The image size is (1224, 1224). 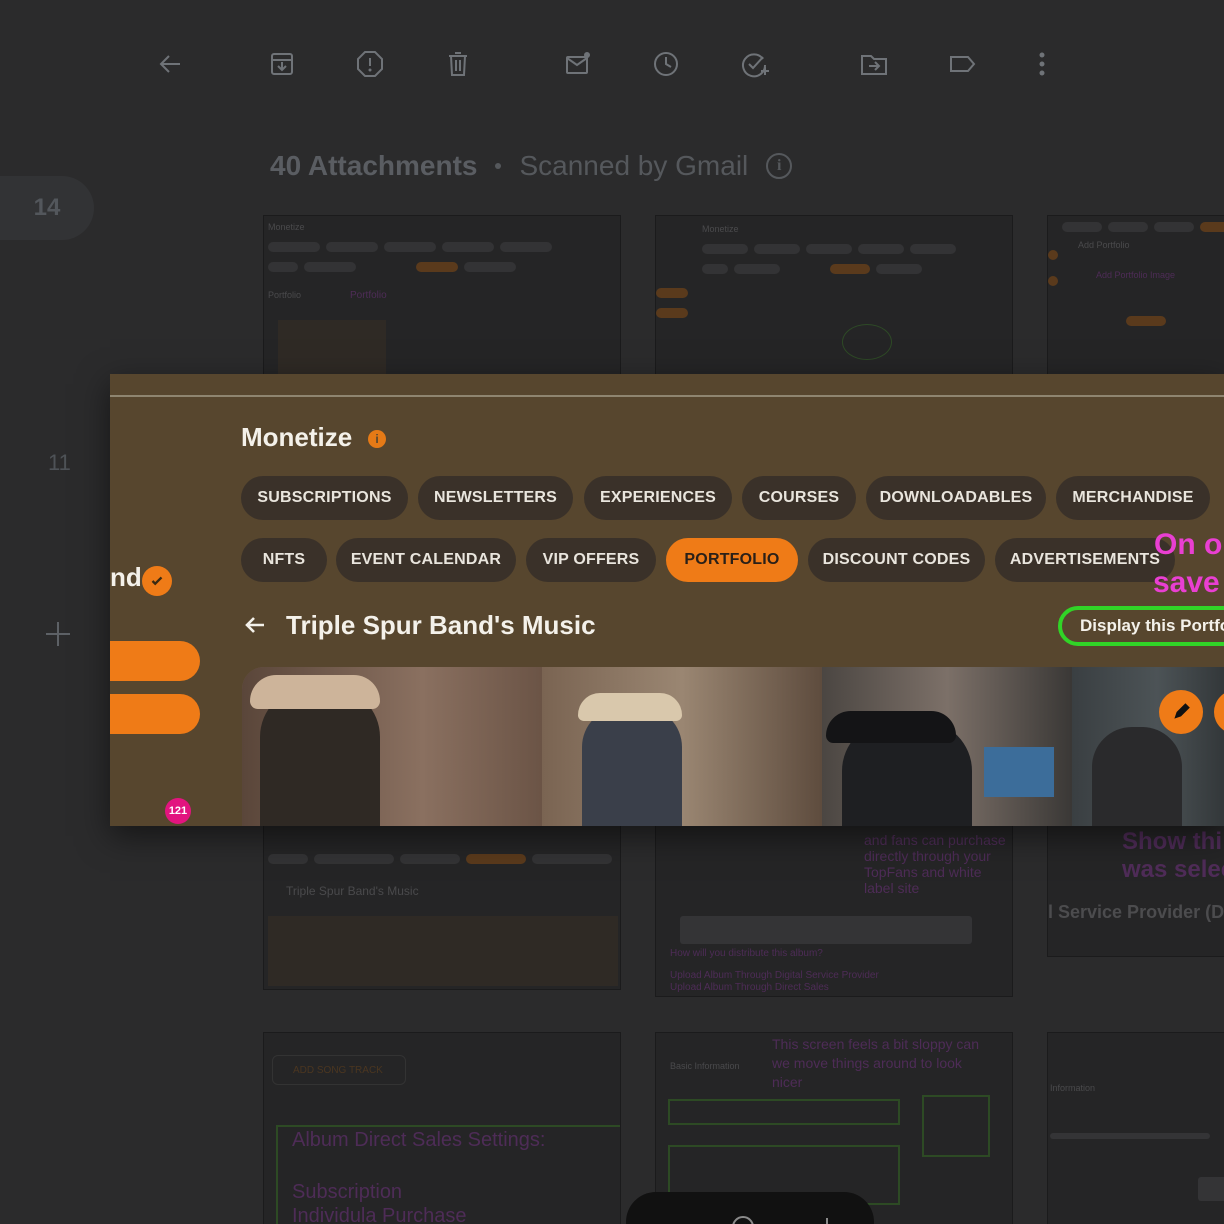 What do you see at coordinates (157, 581) in the screenshot?
I see `verified-badge-icon` at bounding box center [157, 581].